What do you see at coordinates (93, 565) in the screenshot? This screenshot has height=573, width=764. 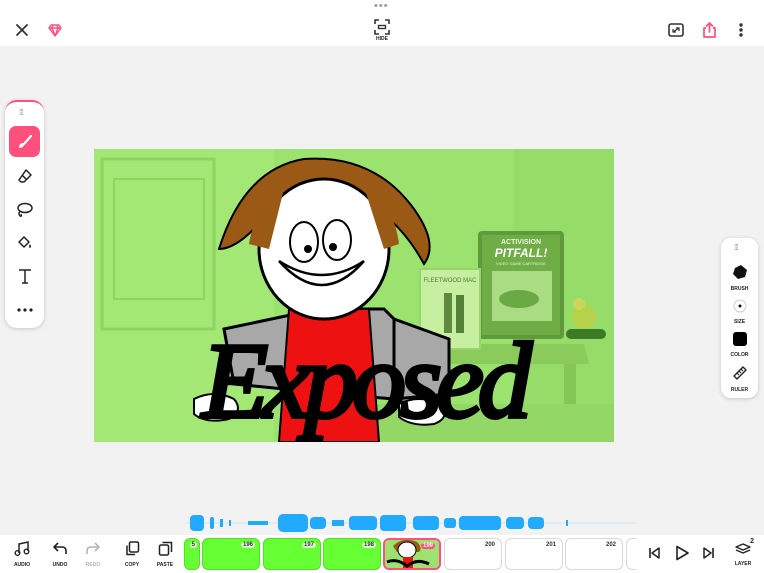 I see `redo-label: REDO` at bounding box center [93, 565].